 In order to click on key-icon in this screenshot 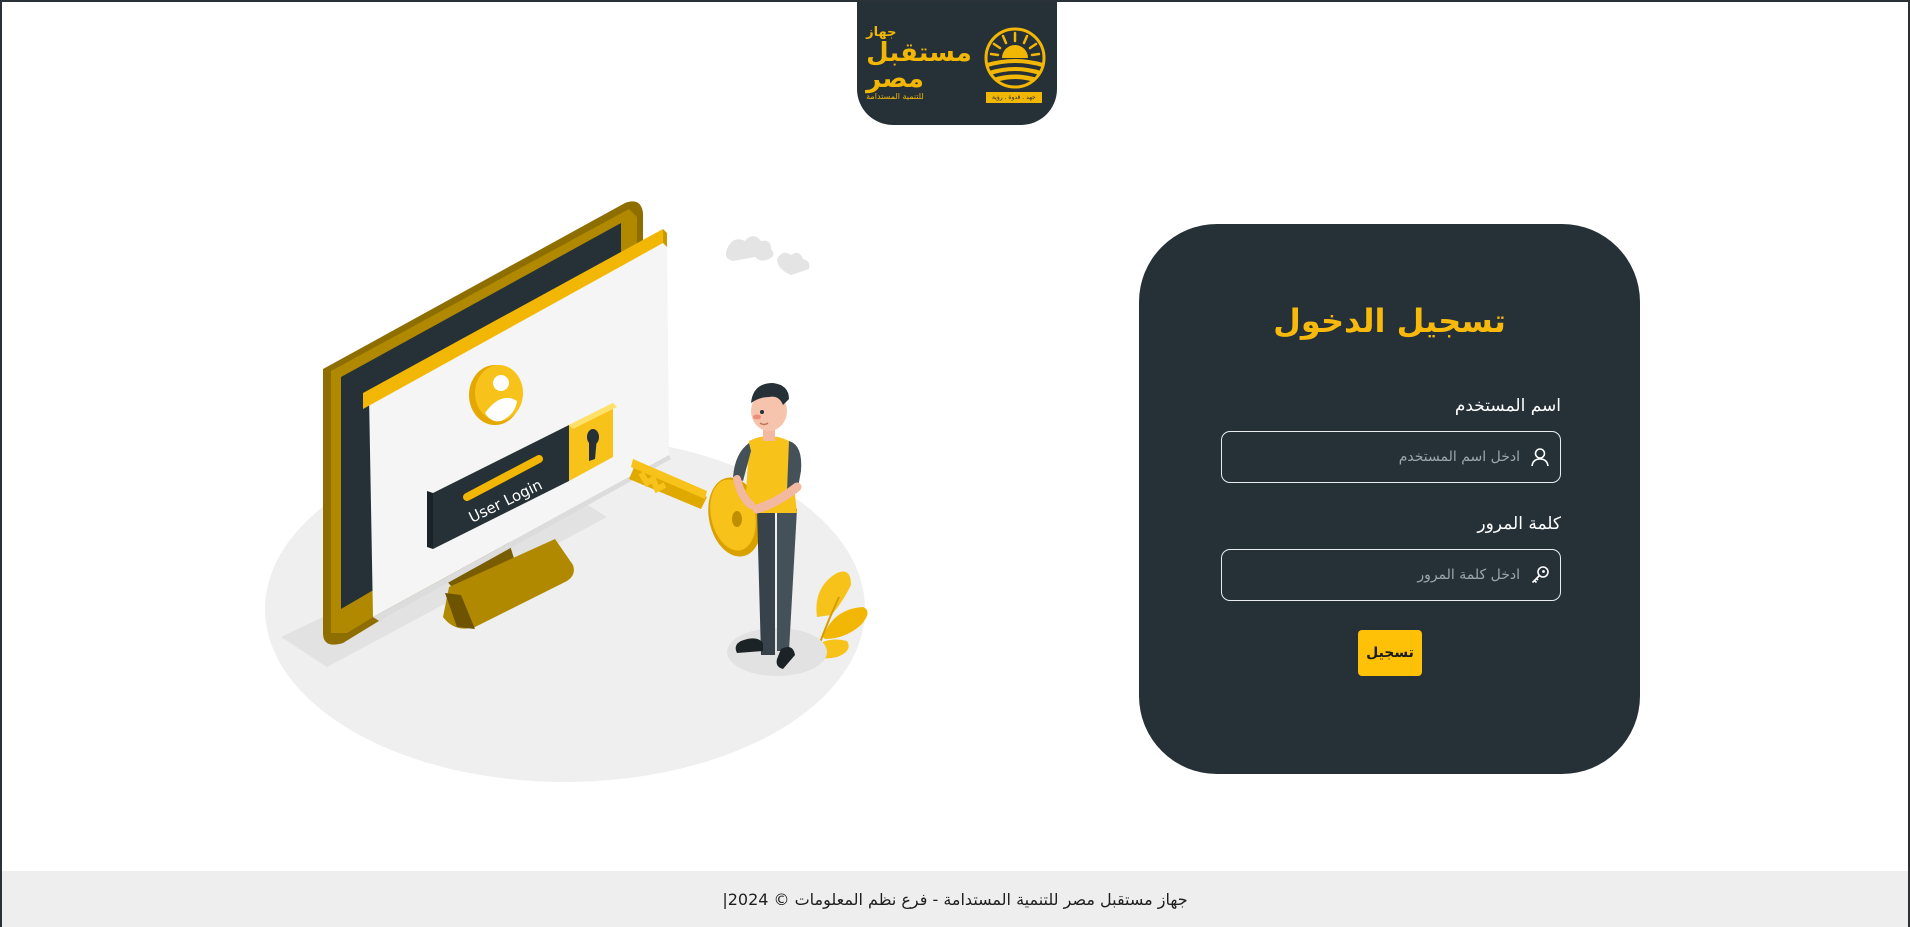, I will do `click(1540, 575)`.